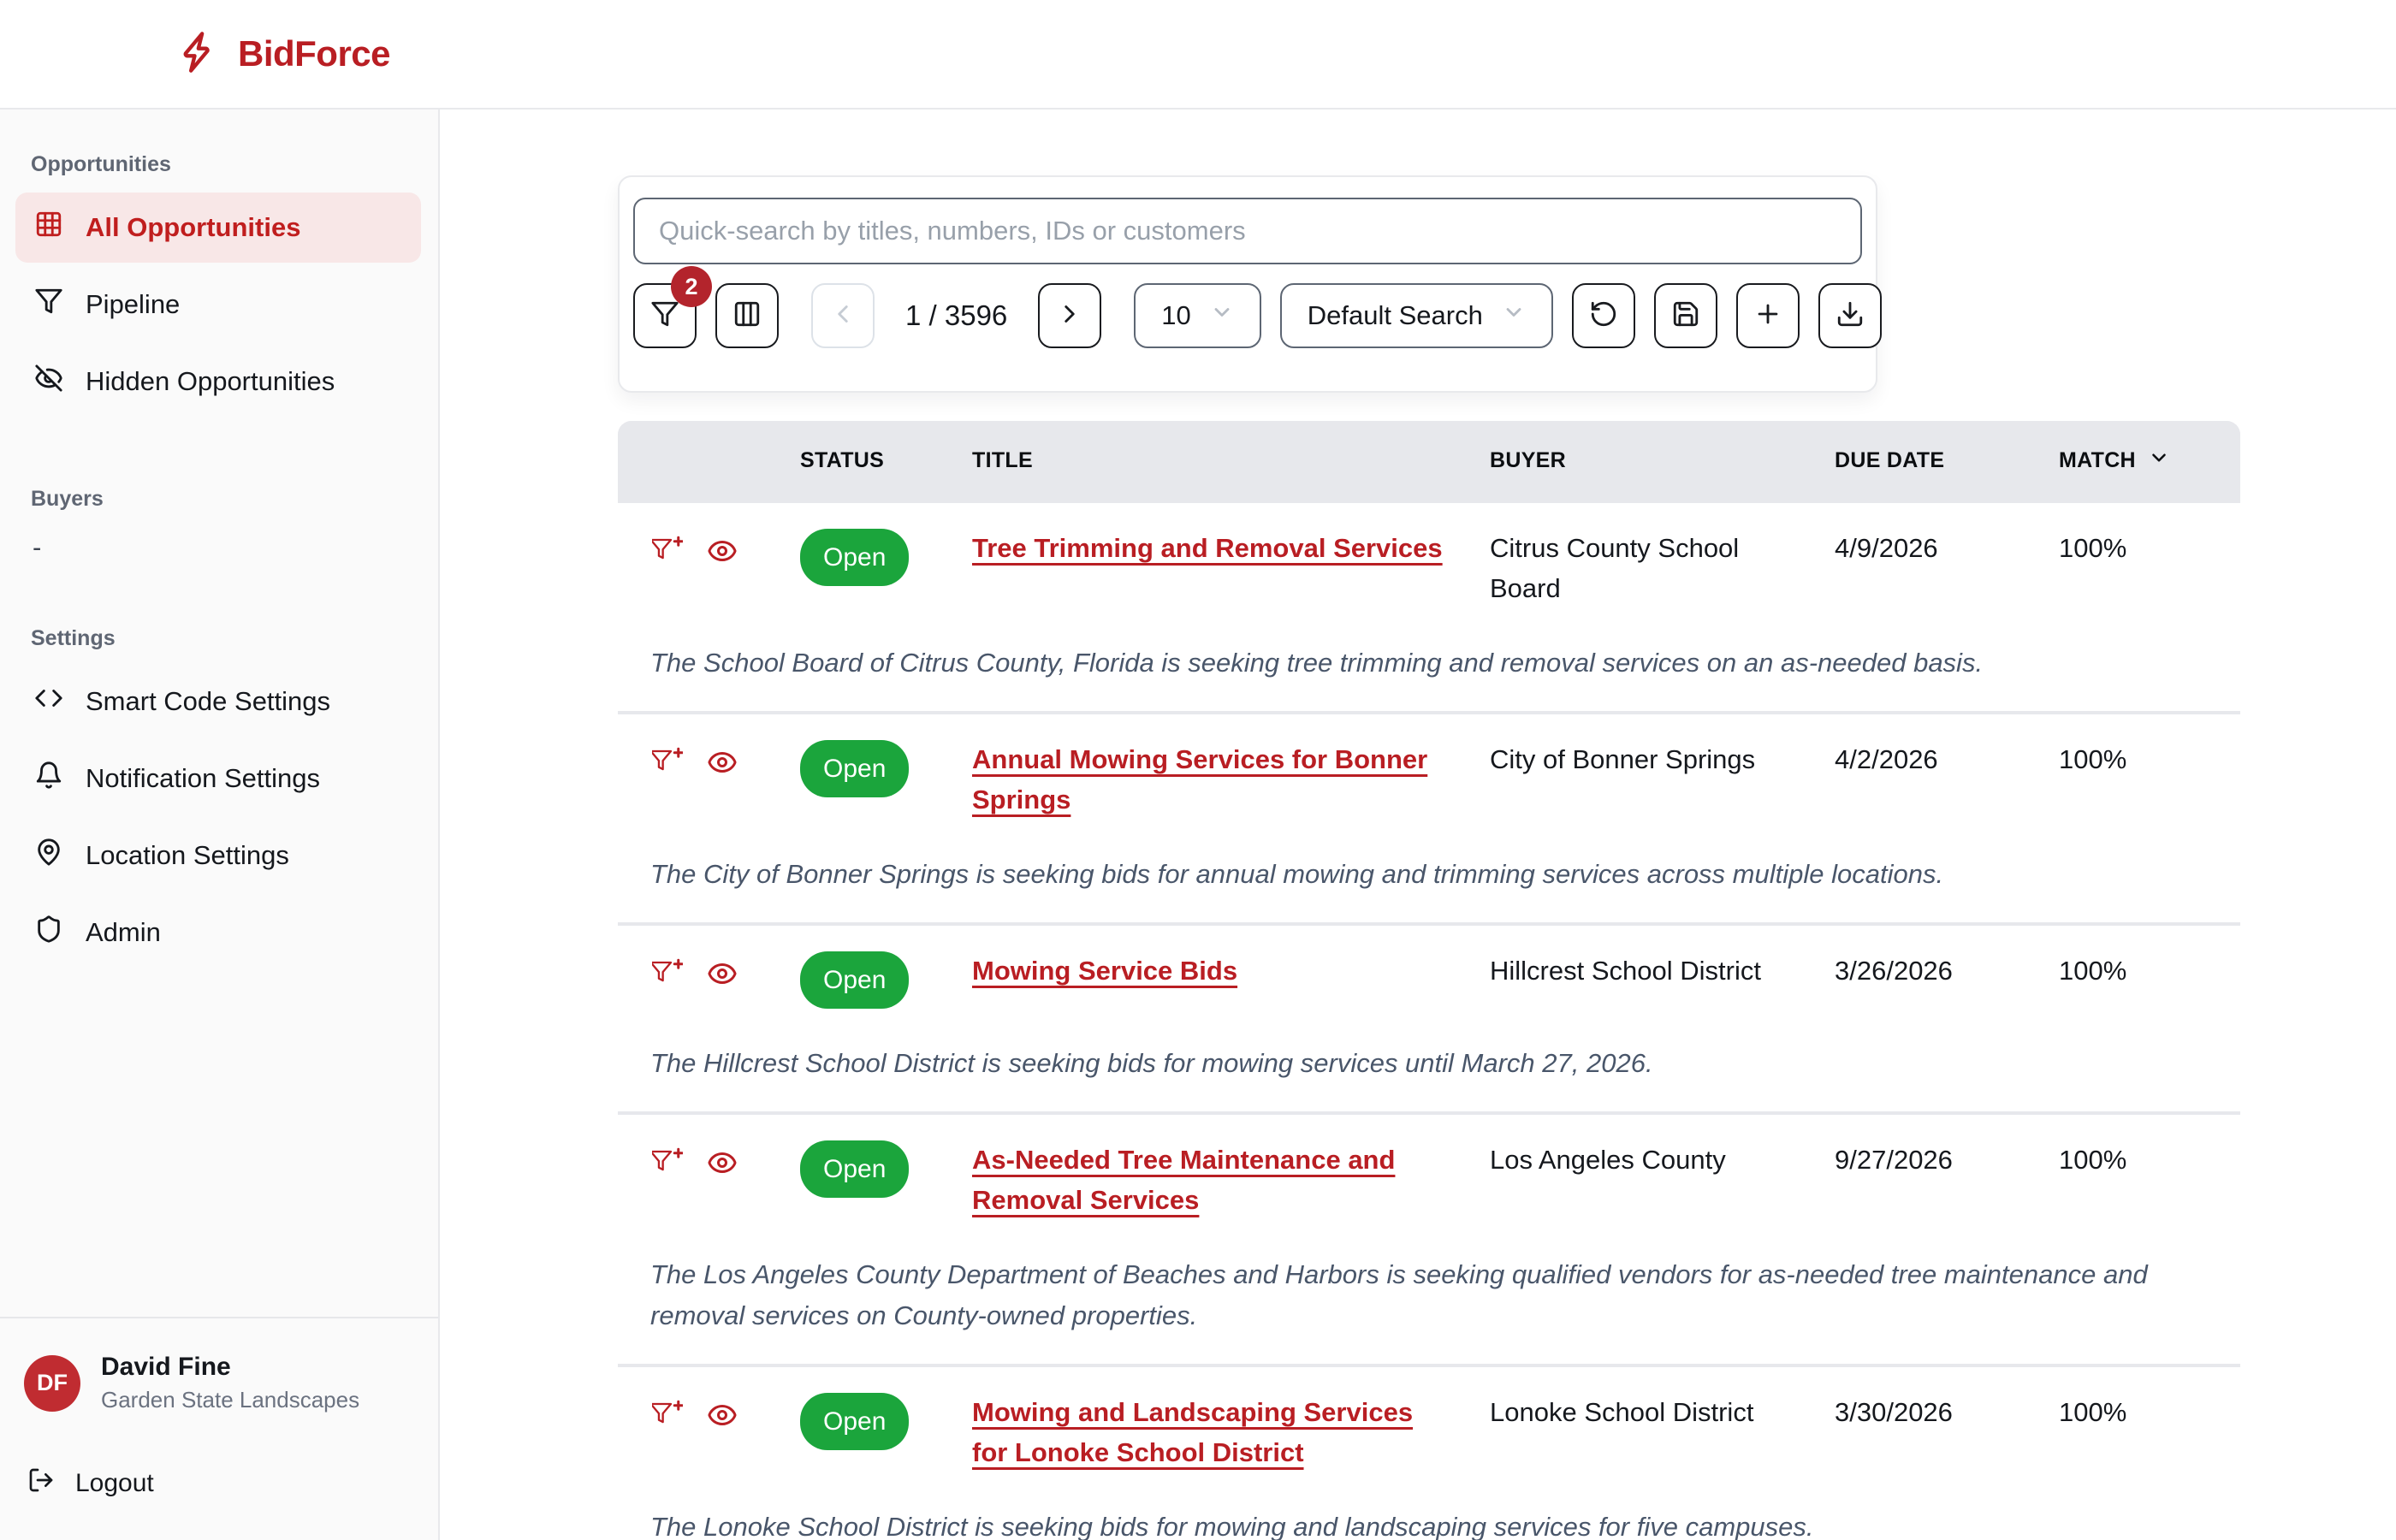 Image resolution: width=2396 pixels, height=1540 pixels. I want to click on sidebar-item-label: Notification Settings, so click(203, 778).